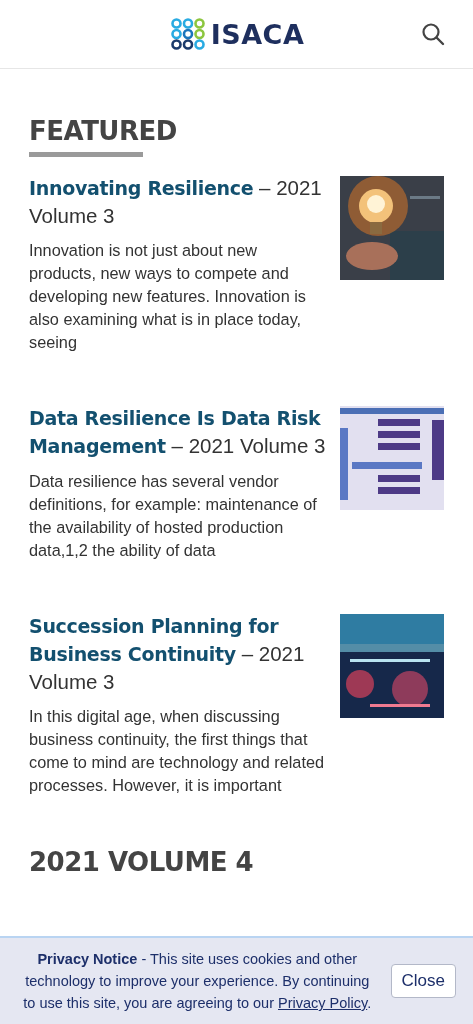 This screenshot has height=1024, width=473. What do you see at coordinates (142, 862) in the screenshot?
I see `section-heading: 2021 VOLUME 4` at bounding box center [142, 862].